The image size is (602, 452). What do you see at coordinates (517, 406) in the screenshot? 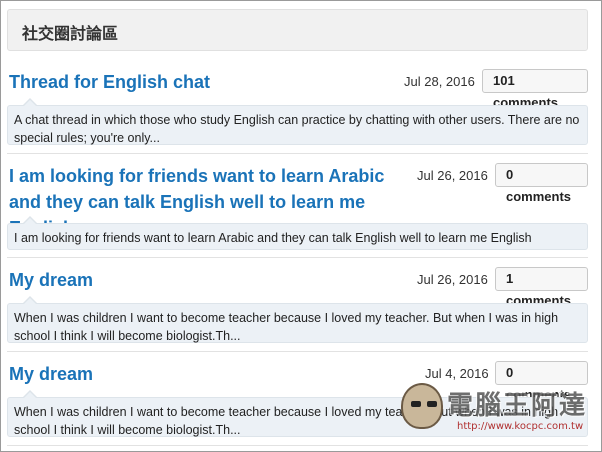
I see `watermark-text: 電腦王阿達` at bounding box center [517, 406].